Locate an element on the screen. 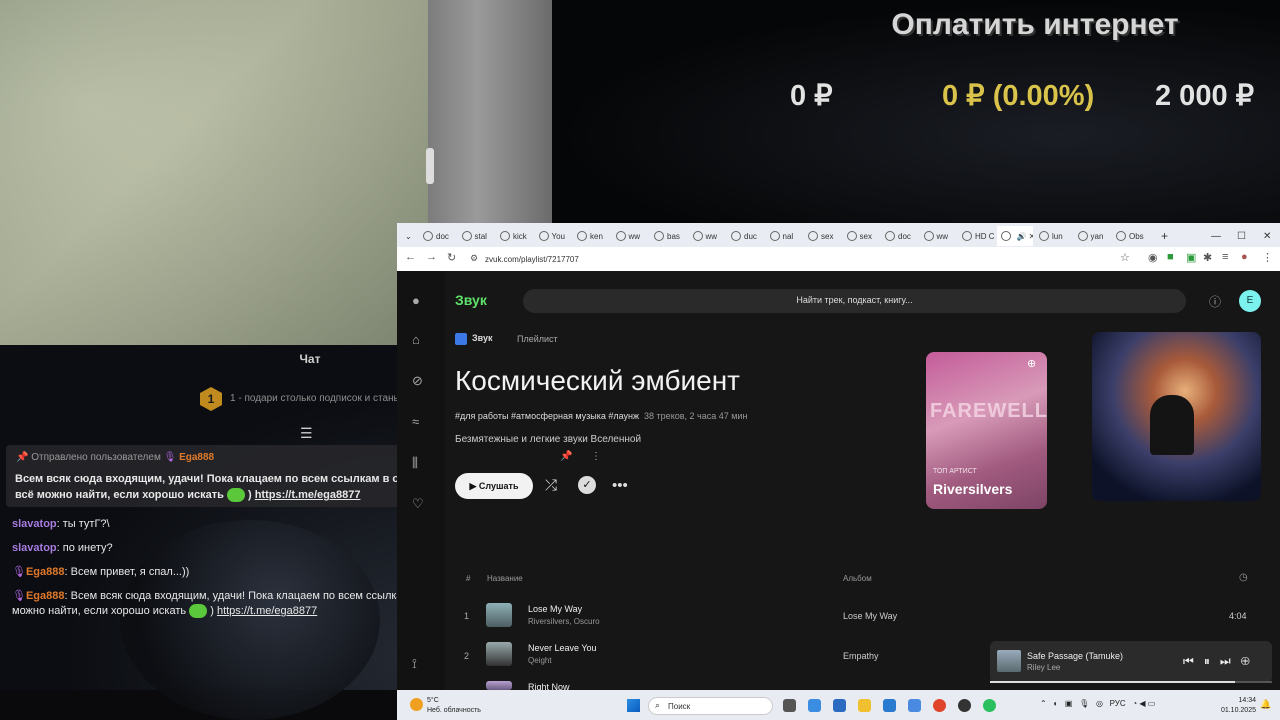 Image resolution: width=1280 pixels, height=720 pixels. language-indicator: РУС is located at coordinates (1118, 703).